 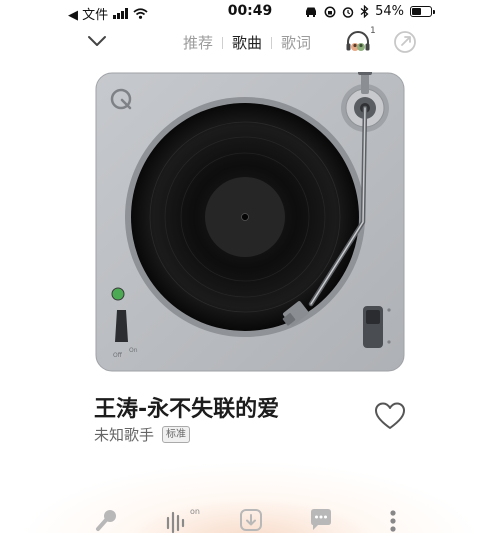 I want to click on status-bar: ◀ 文件 00:49 54%, so click(x=250, y=12).